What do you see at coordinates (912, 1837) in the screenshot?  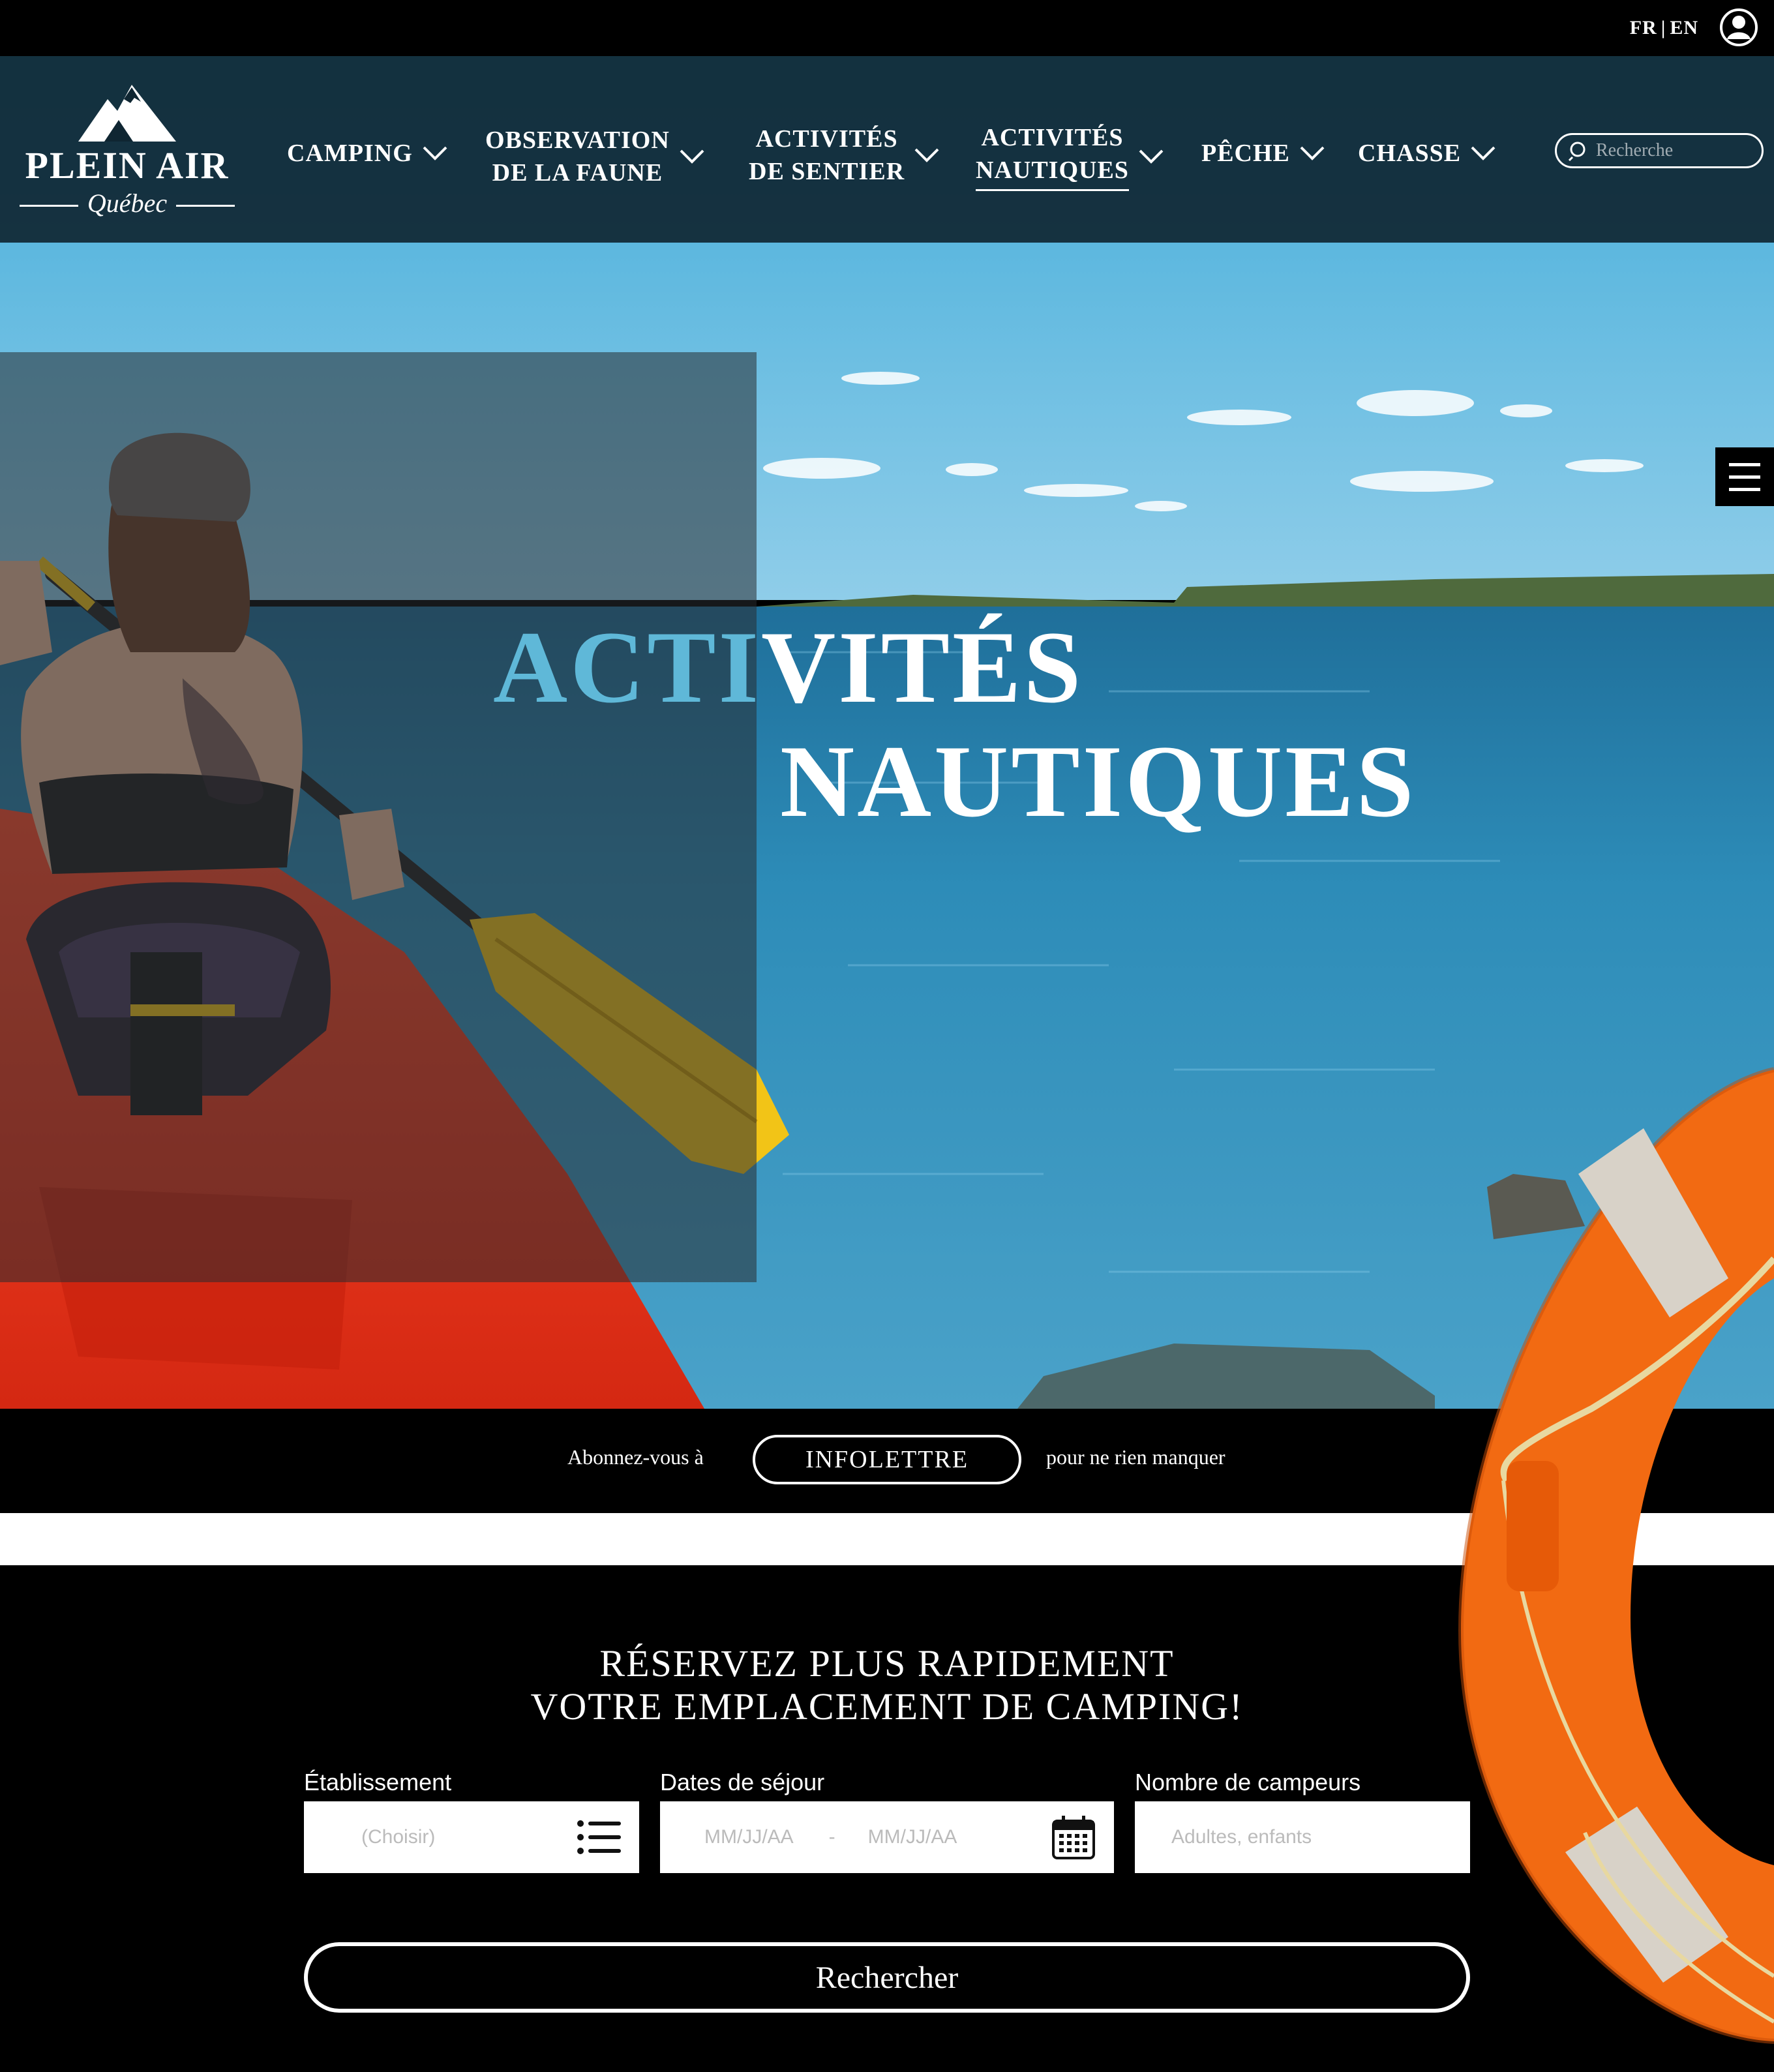 I see `date-end-placeholder: MM/JJ/AA` at bounding box center [912, 1837].